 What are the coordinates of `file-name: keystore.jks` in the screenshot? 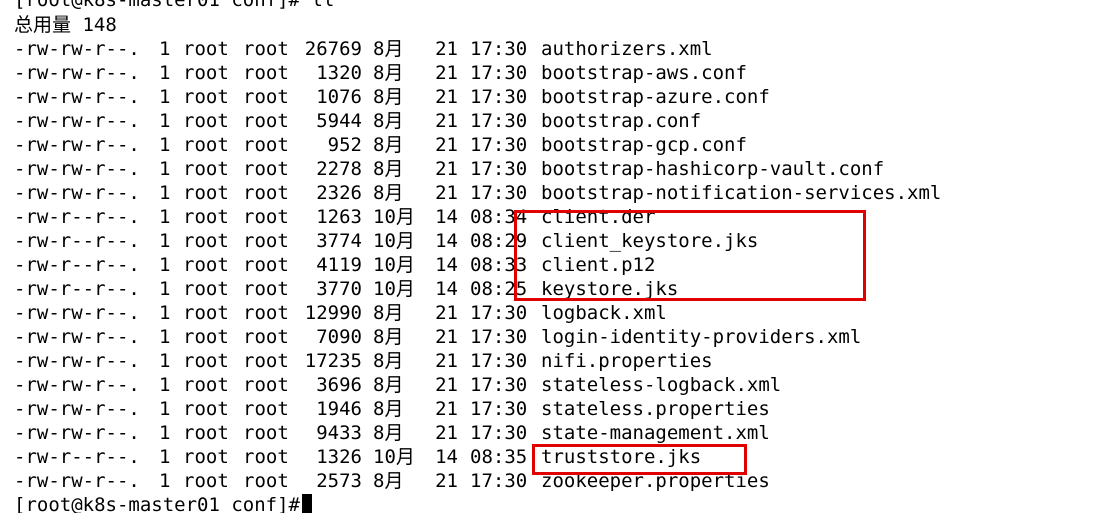 It's located at (610, 289).